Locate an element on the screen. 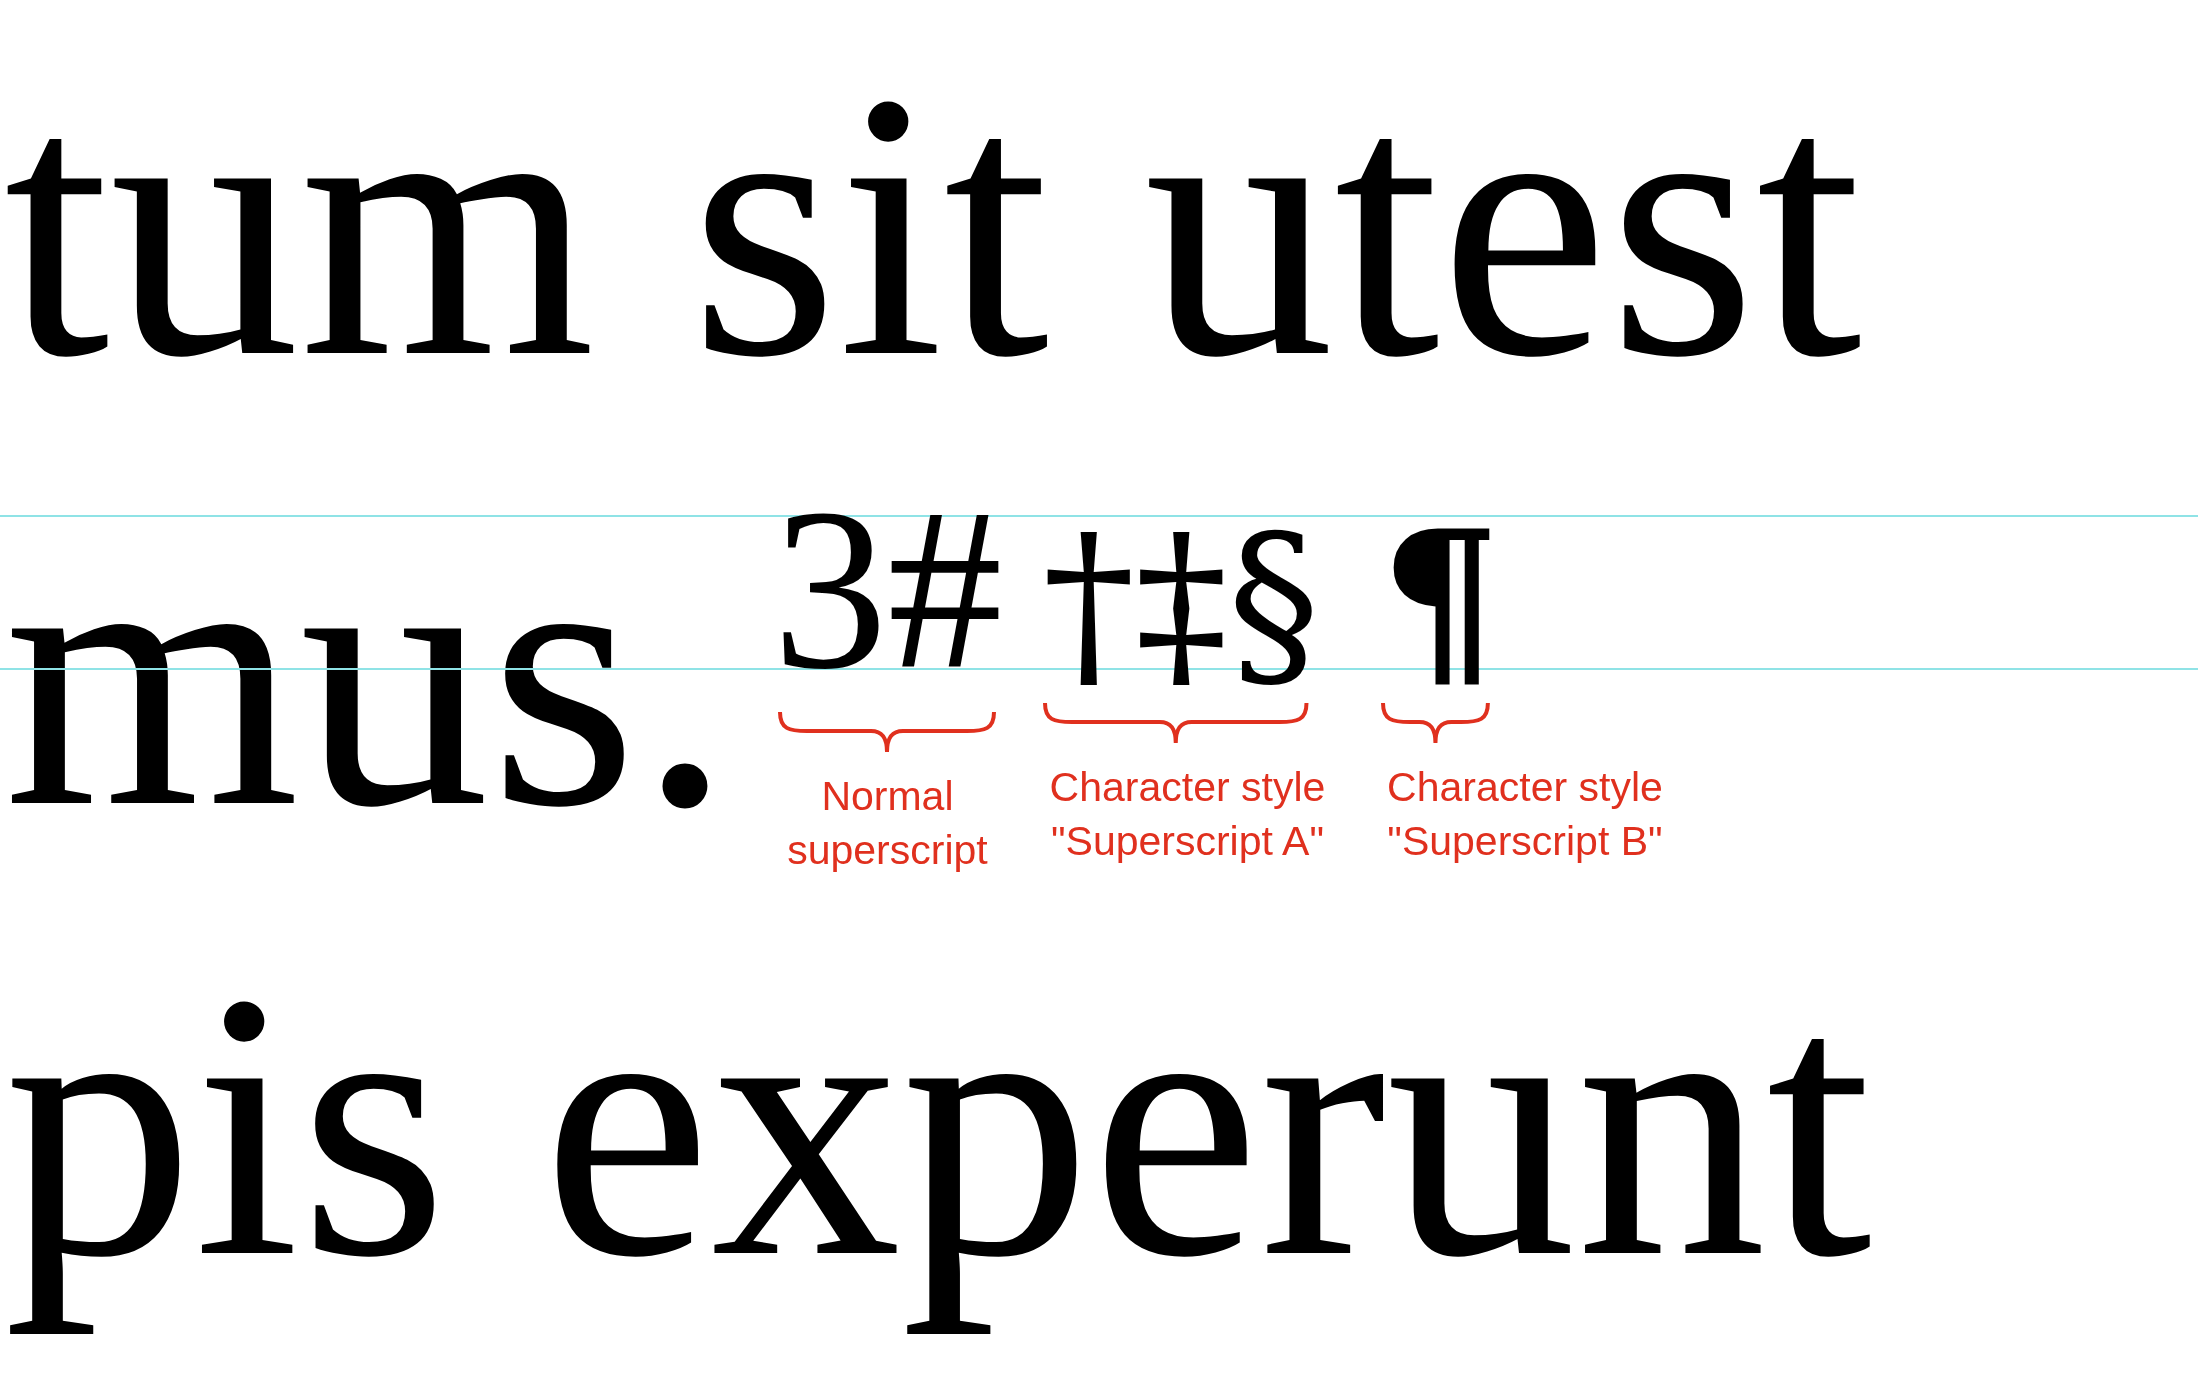 This screenshot has height=1378, width=2198. text-line: mus. is located at coordinates (368, 674).